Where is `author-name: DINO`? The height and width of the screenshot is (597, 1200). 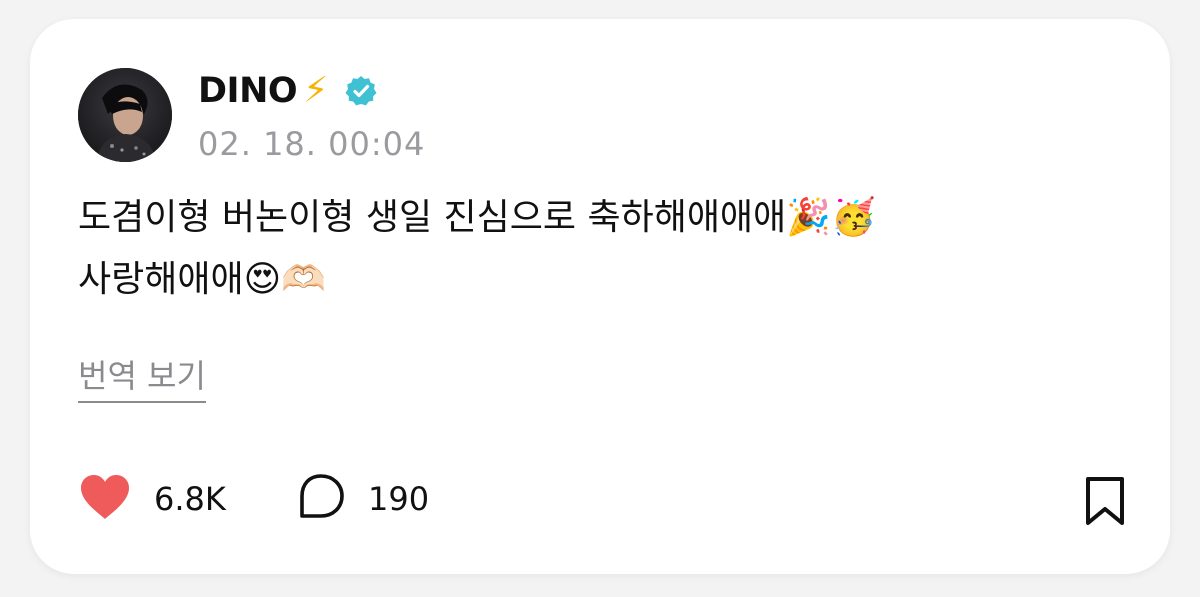
author-name: DINO is located at coordinates (248, 91).